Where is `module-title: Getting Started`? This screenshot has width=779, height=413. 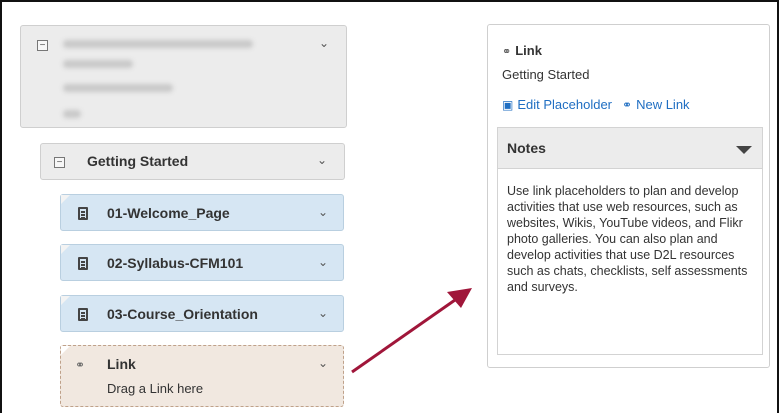 module-title: Getting Started is located at coordinates (138, 161).